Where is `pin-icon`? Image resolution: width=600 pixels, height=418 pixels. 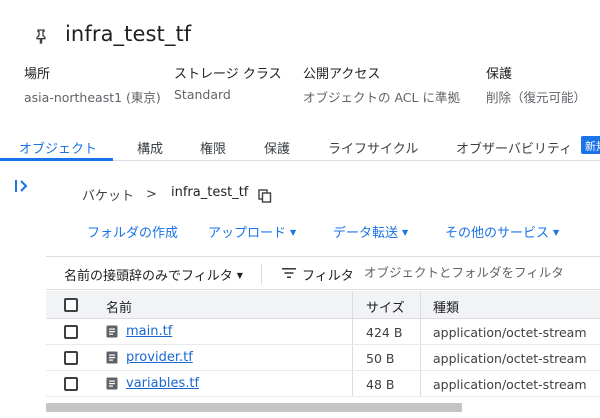
pin-icon is located at coordinates (41, 36).